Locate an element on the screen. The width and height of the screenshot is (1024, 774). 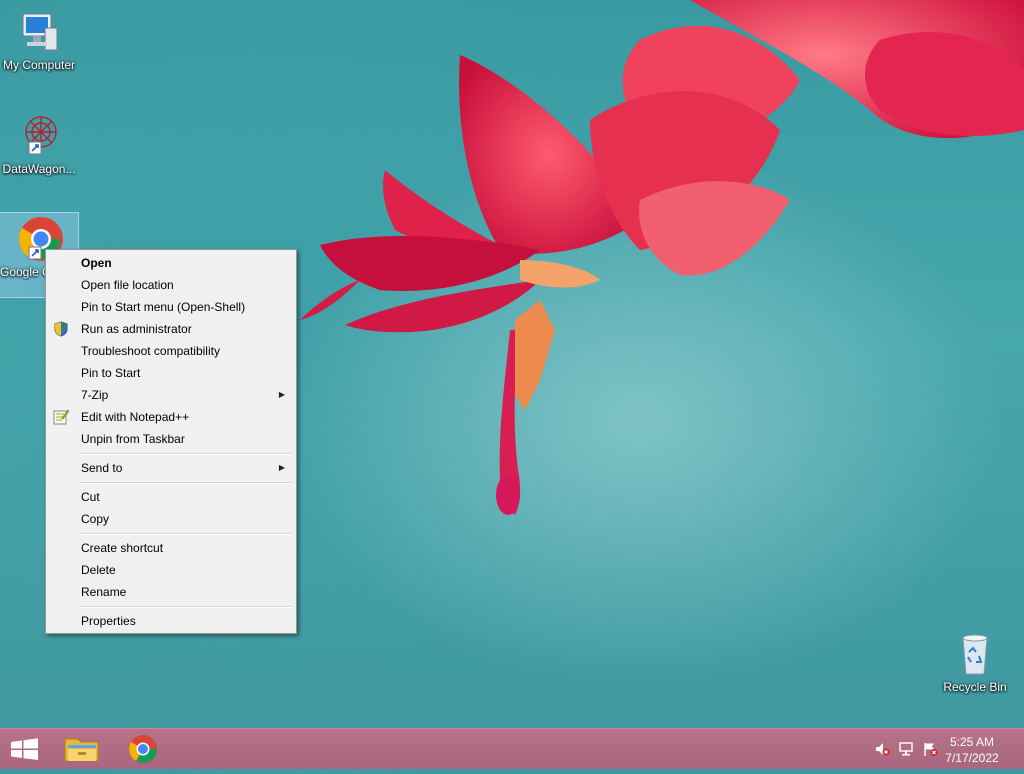
menu-item-edit-with-notepadpp: Edit with Notepad++ is located at coordinates (171, 417).